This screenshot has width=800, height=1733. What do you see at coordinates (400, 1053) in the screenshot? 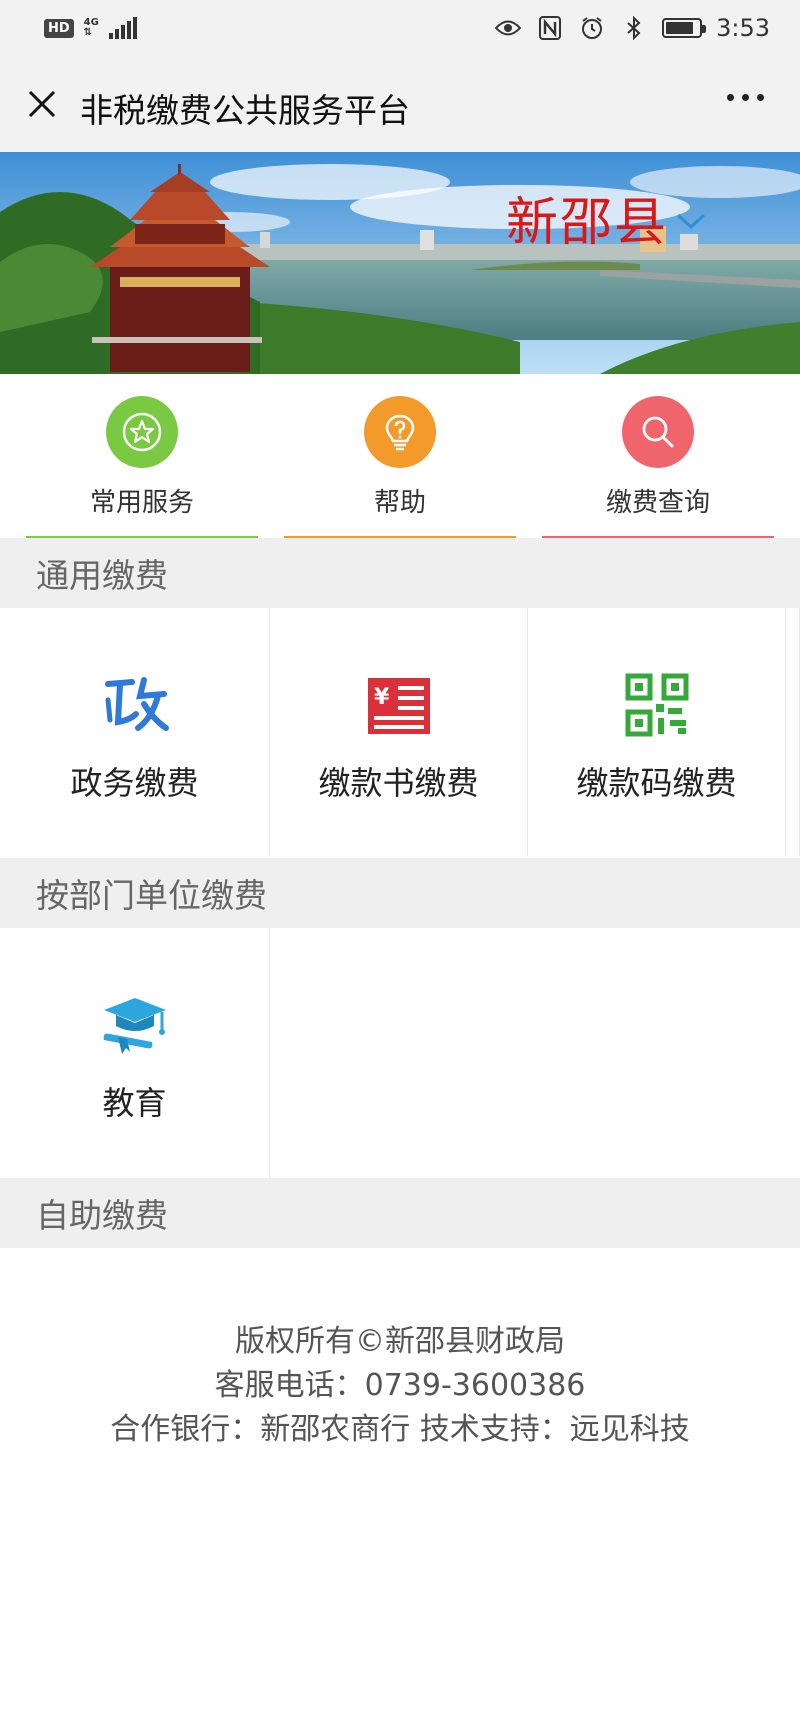
I see `department-payment-grid: 教育` at bounding box center [400, 1053].